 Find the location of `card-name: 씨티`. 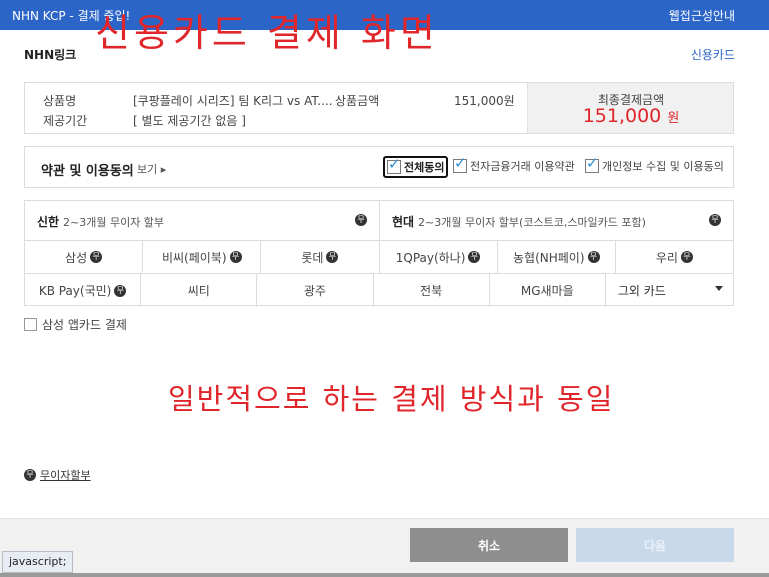

card-name: 씨티 is located at coordinates (198, 291).